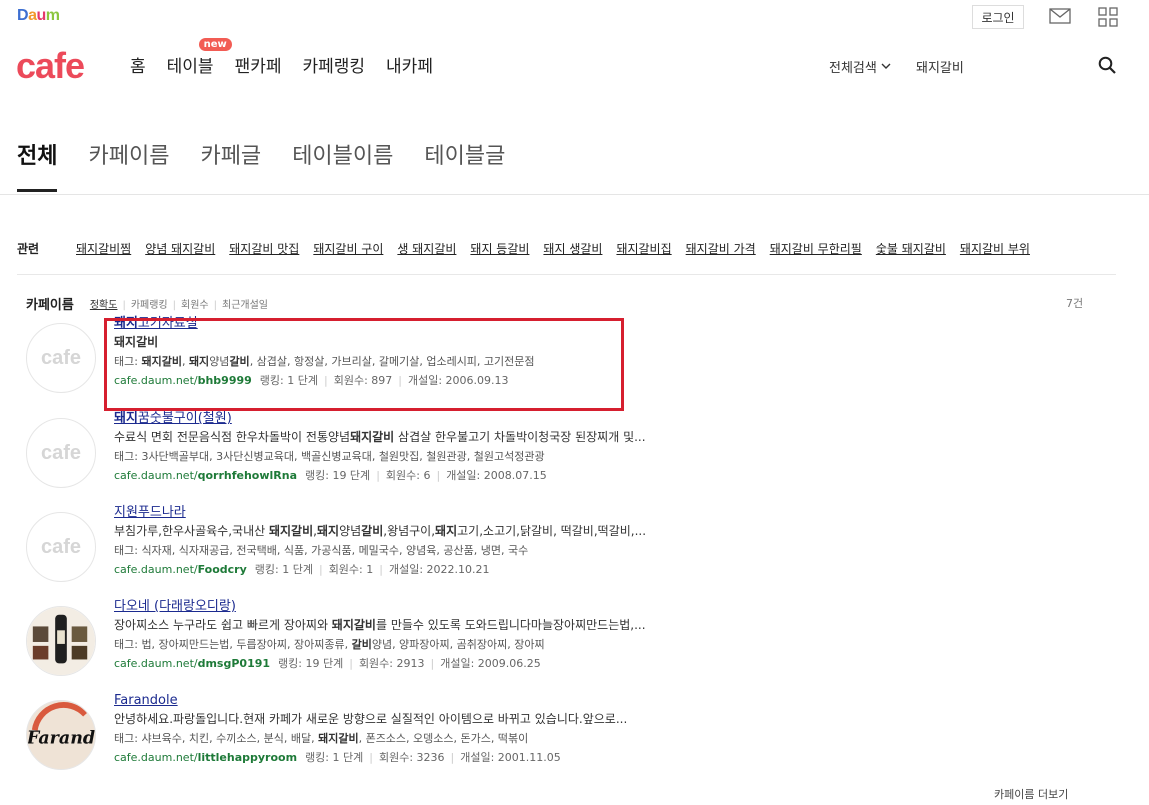 This screenshot has height=805, width=1149. Describe the element at coordinates (995, 248) in the screenshot. I see `related-link: 돼지갈비 부위` at that location.